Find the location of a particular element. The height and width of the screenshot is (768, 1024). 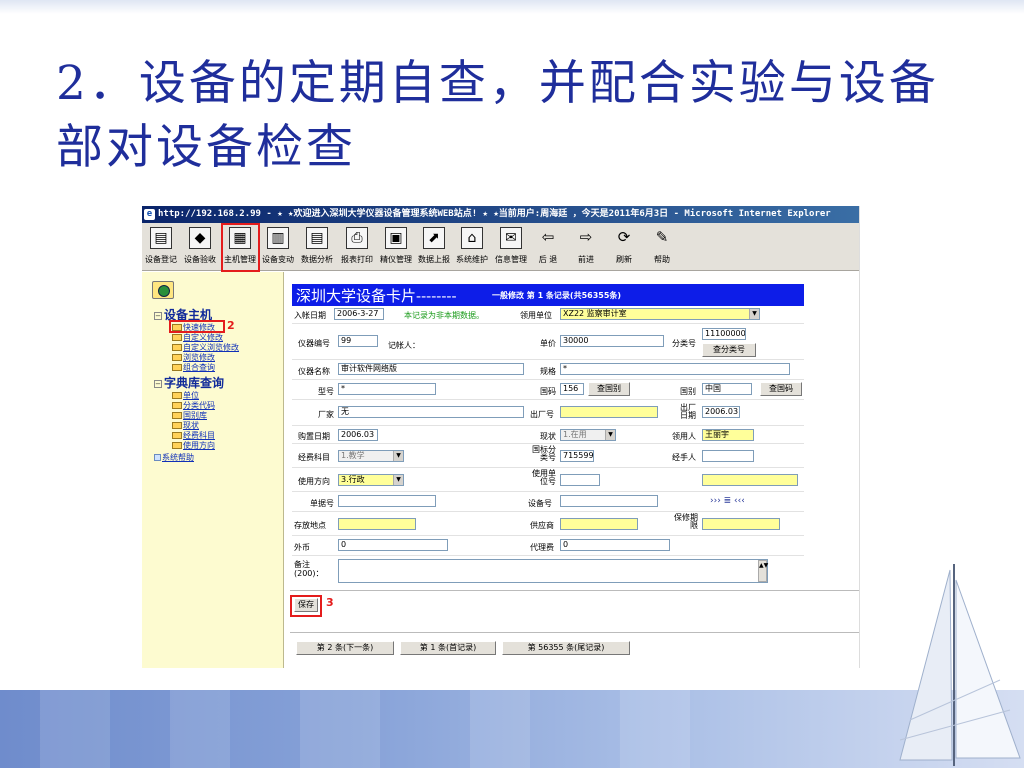

direction-select: 3.行政 ▼ is located at coordinates (371, 480).